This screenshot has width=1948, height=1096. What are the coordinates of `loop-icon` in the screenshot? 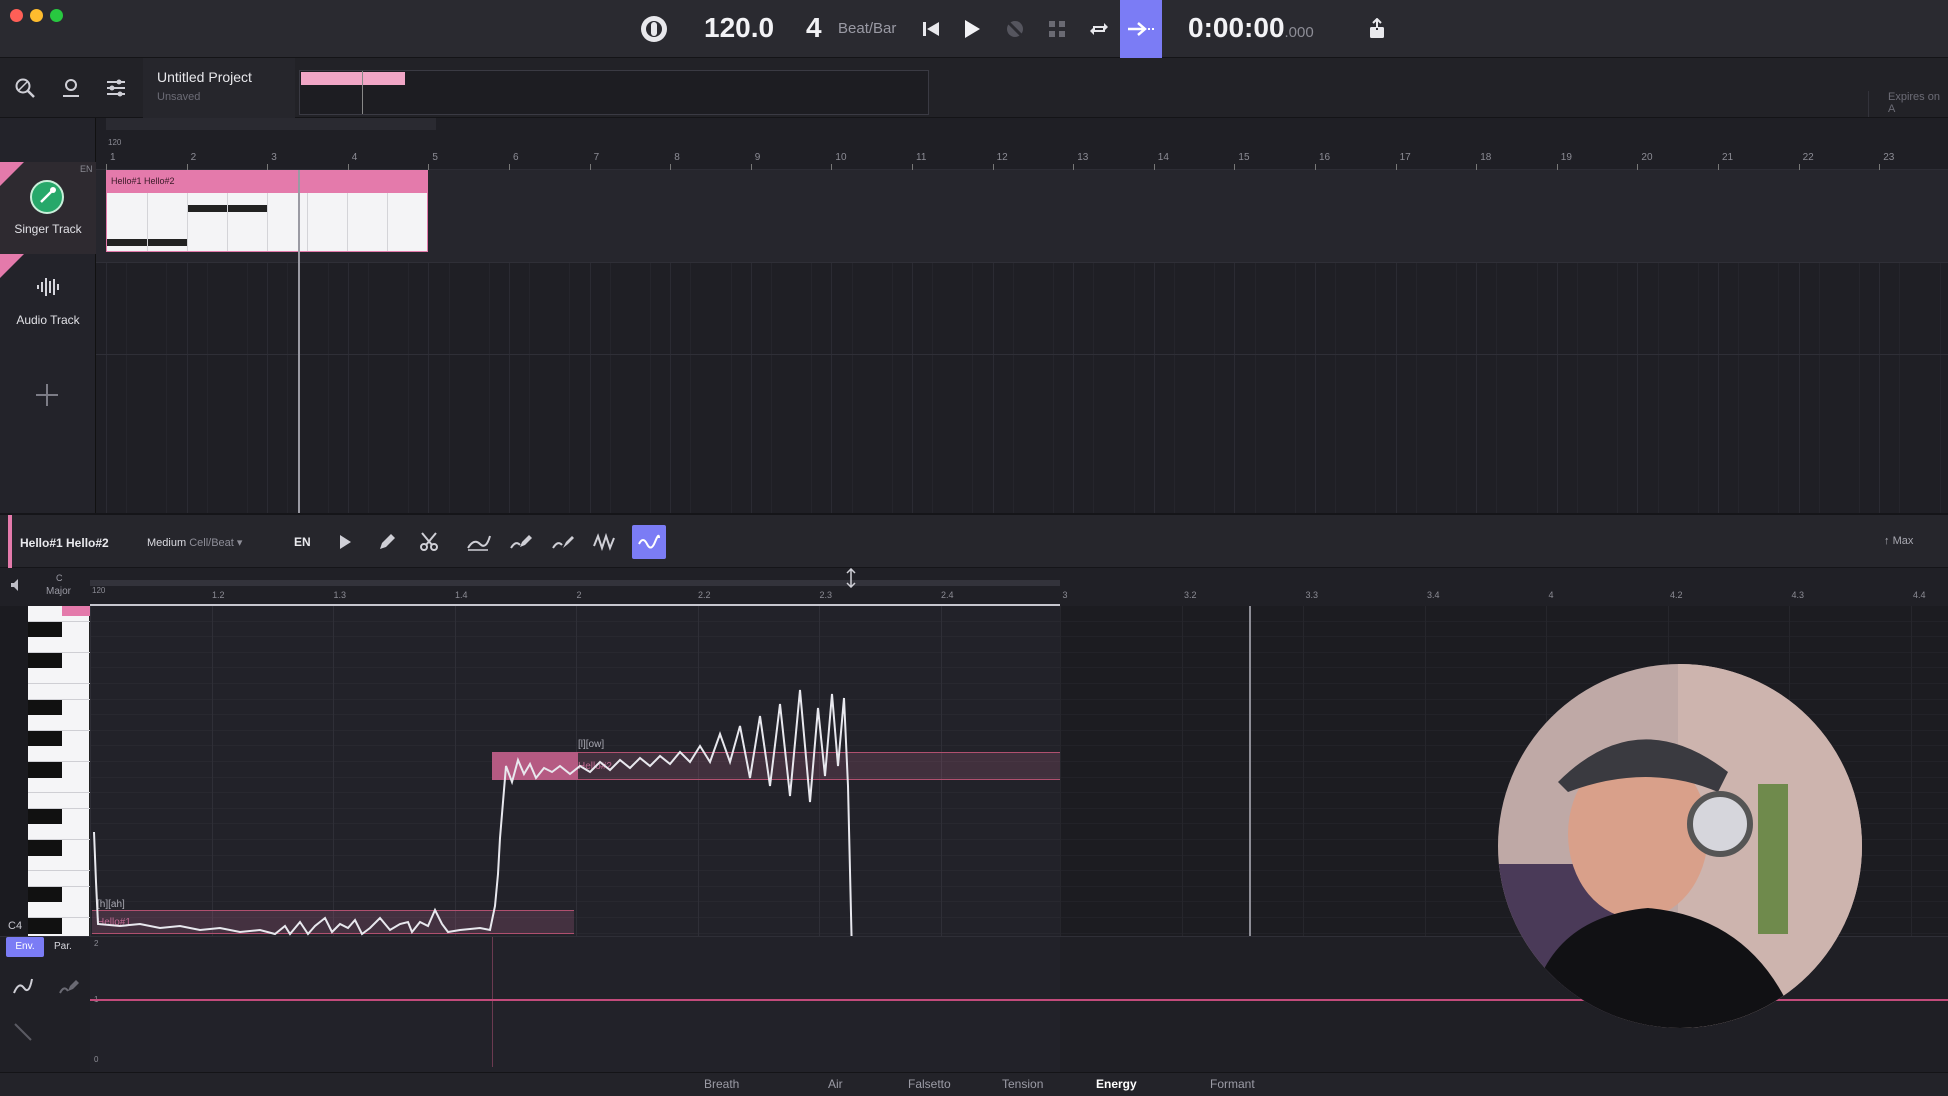 It's located at (1099, 29).